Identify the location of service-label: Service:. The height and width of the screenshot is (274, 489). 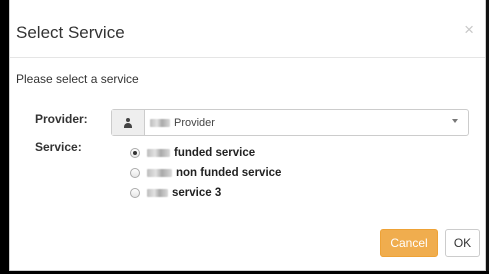
(58, 147).